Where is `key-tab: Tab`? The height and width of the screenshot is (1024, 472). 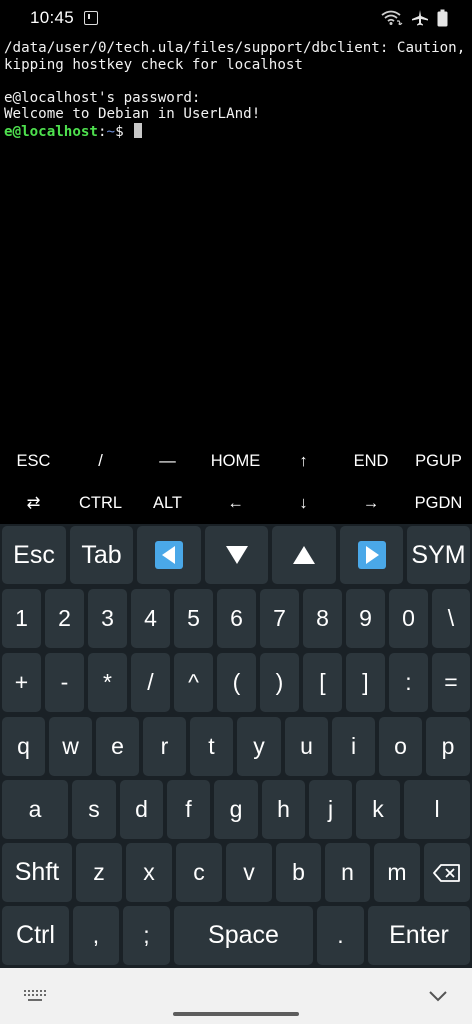
key-tab: Tab is located at coordinates (101, 555).